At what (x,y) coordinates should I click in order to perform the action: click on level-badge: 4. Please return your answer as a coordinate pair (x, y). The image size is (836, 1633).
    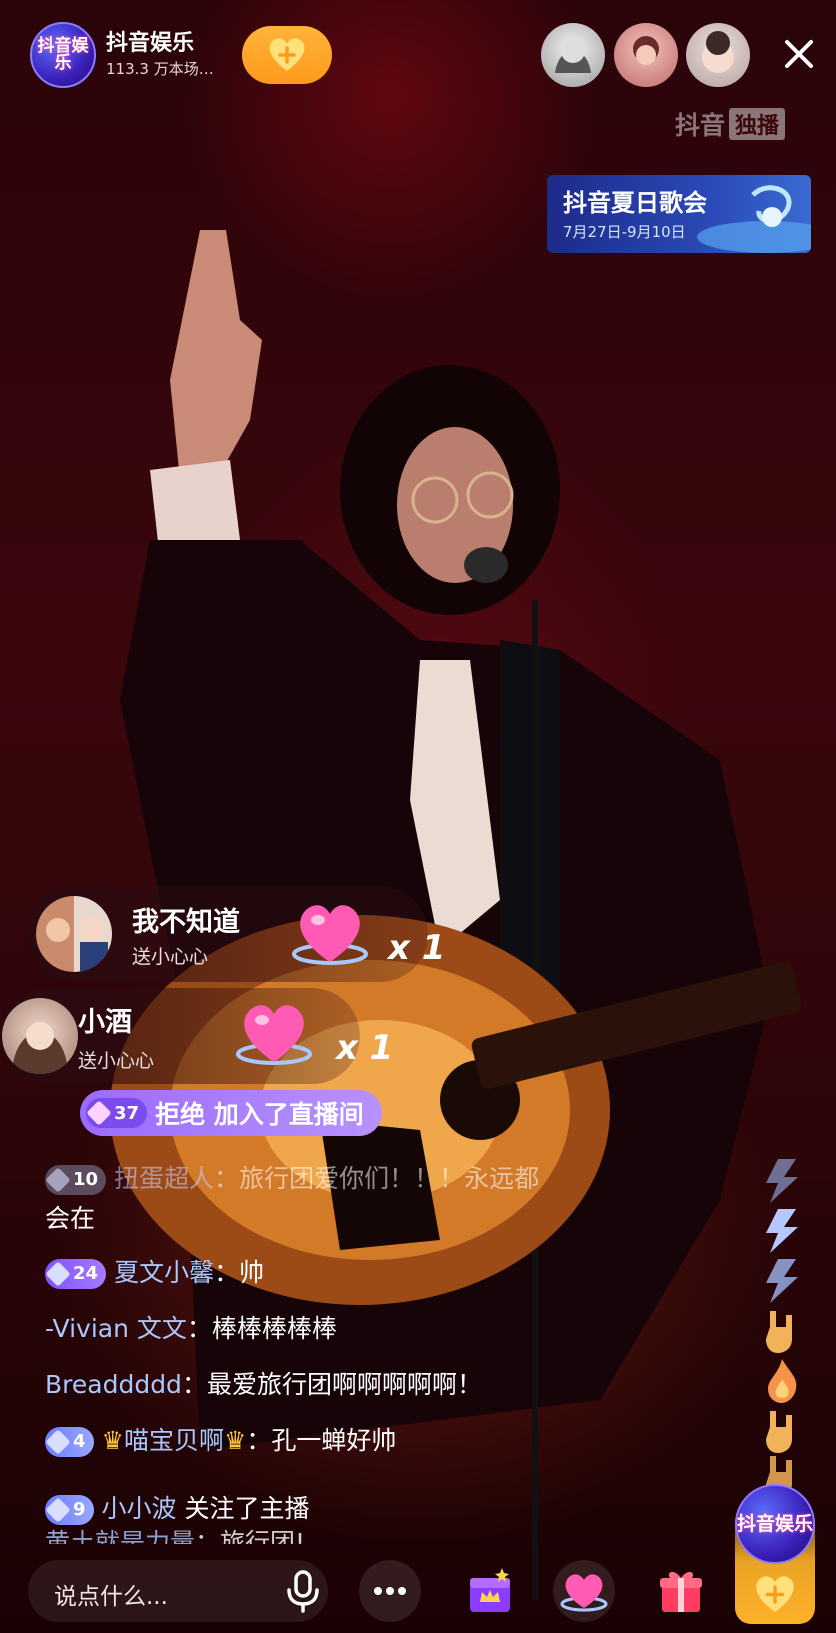
    Looking at the image, I should click on (69, 1442).